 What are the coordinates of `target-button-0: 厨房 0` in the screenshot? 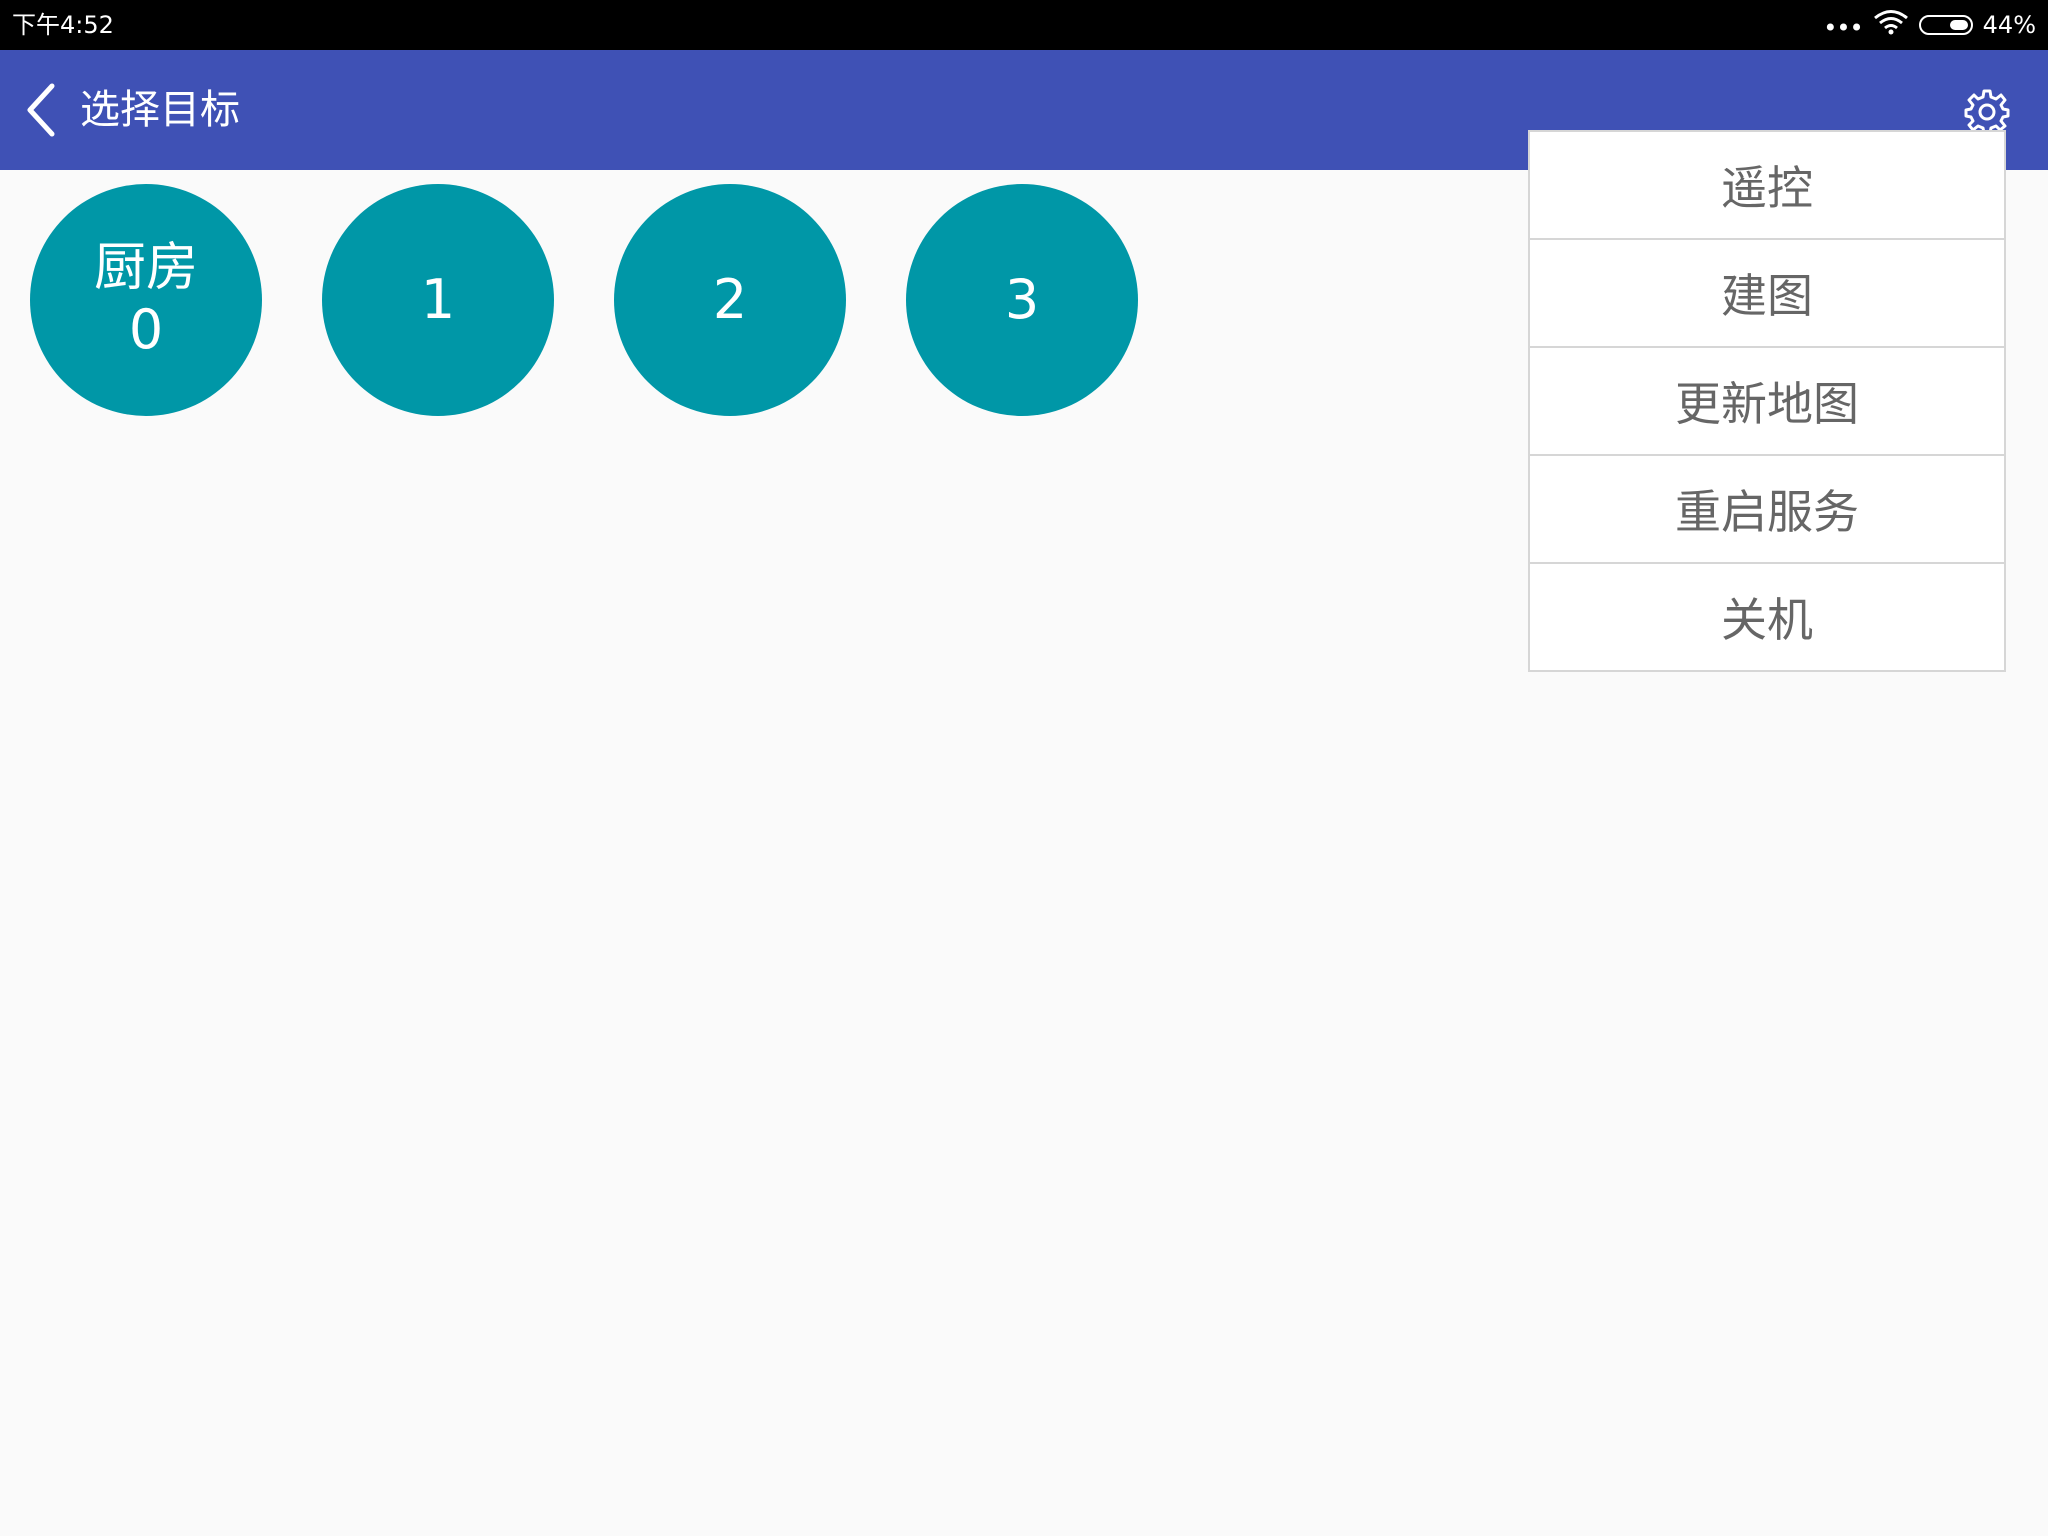 It's located at (146, 300).